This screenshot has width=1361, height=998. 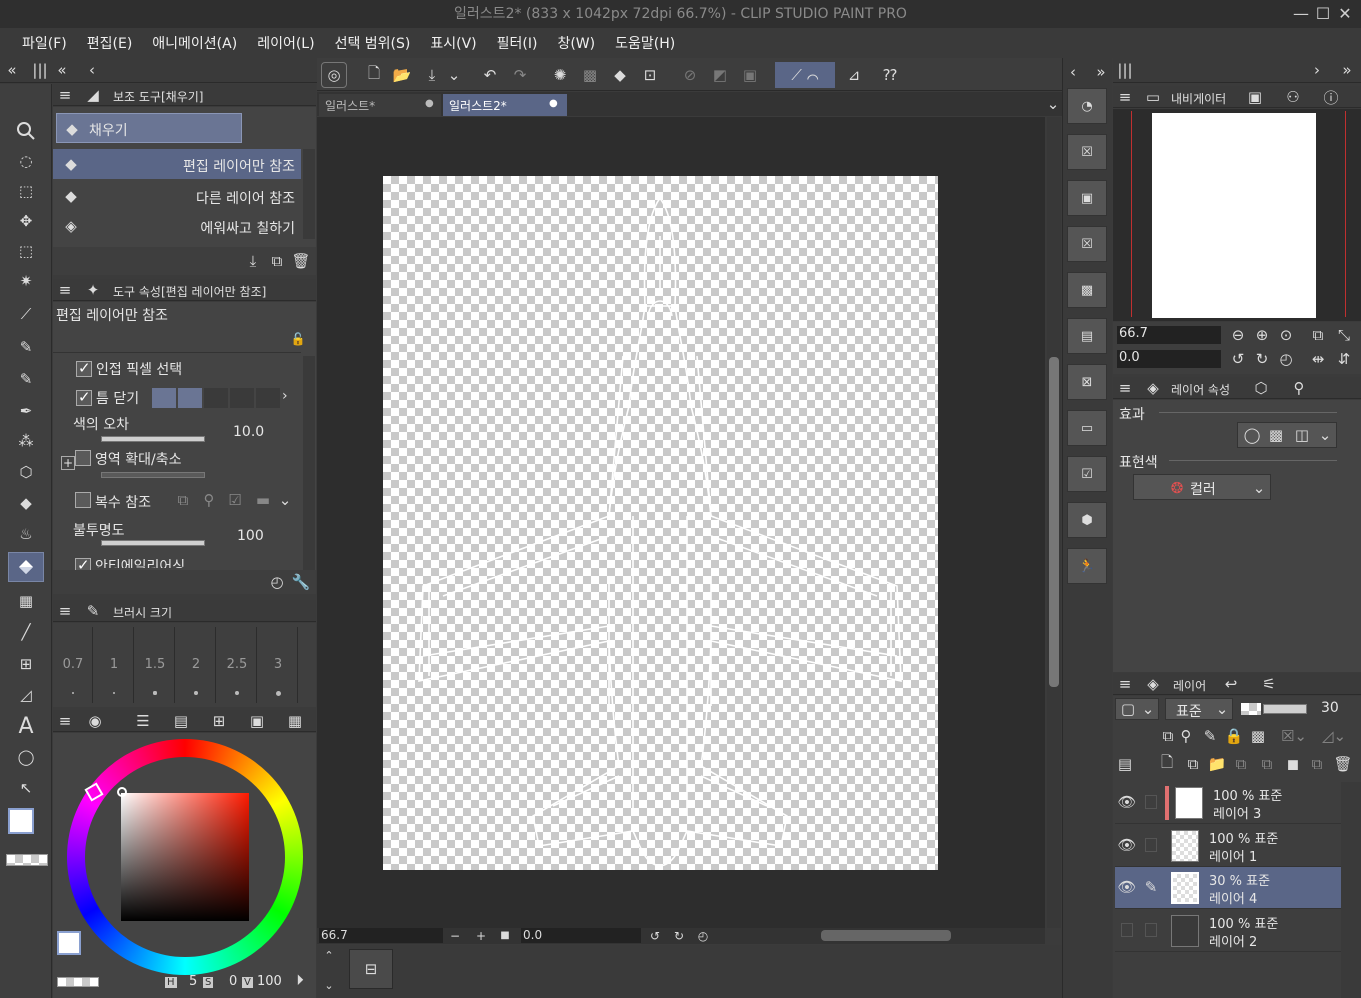 What do you see at coordinates (114, 665) in the screenshot?
I see `brush-size-cell: 1` at bounding box center [114, 665].